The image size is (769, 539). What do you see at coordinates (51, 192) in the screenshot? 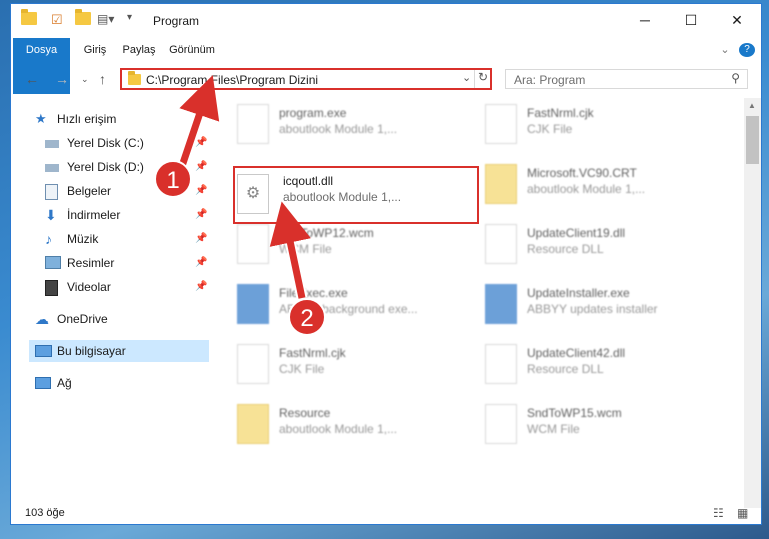
I see `documents-icon` at bounding box center [51, 192].